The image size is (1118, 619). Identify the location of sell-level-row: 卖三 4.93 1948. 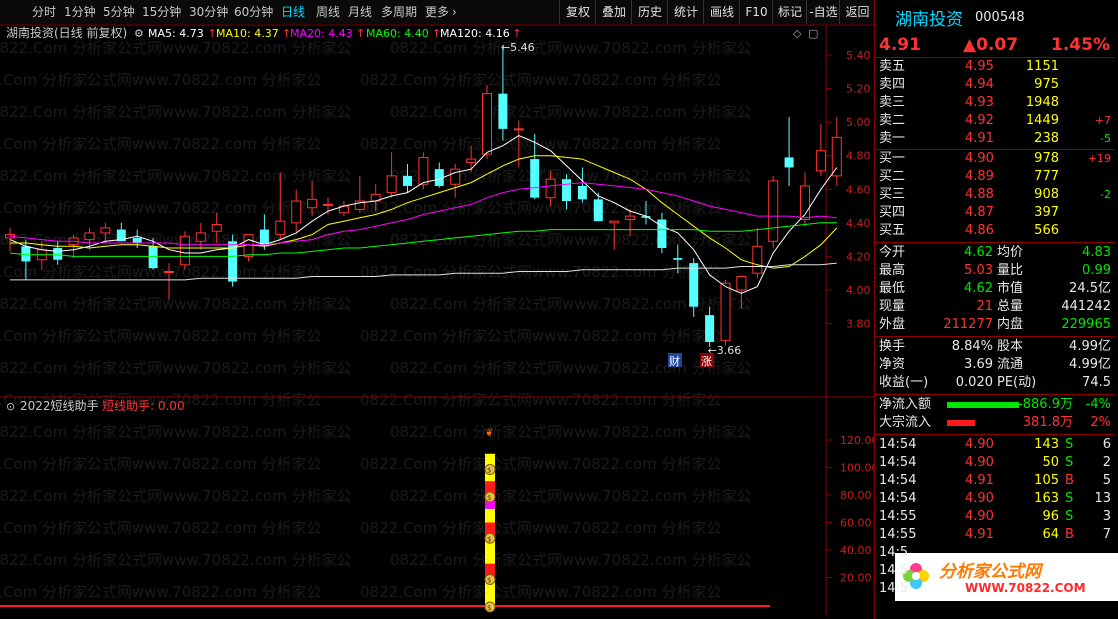
(995, 103).